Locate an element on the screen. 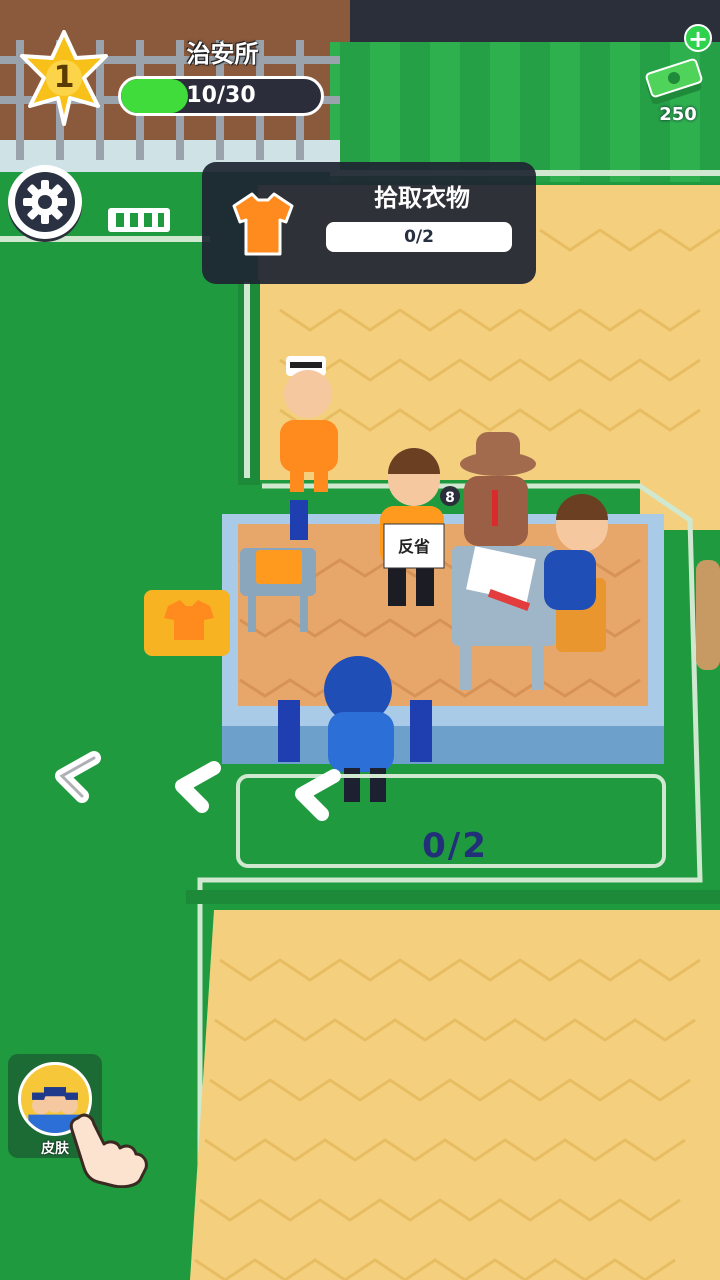 Image resolution: width=720 pixels, height=1280 pixels. task-count: 0/2 is located at coordinates (419, 237).